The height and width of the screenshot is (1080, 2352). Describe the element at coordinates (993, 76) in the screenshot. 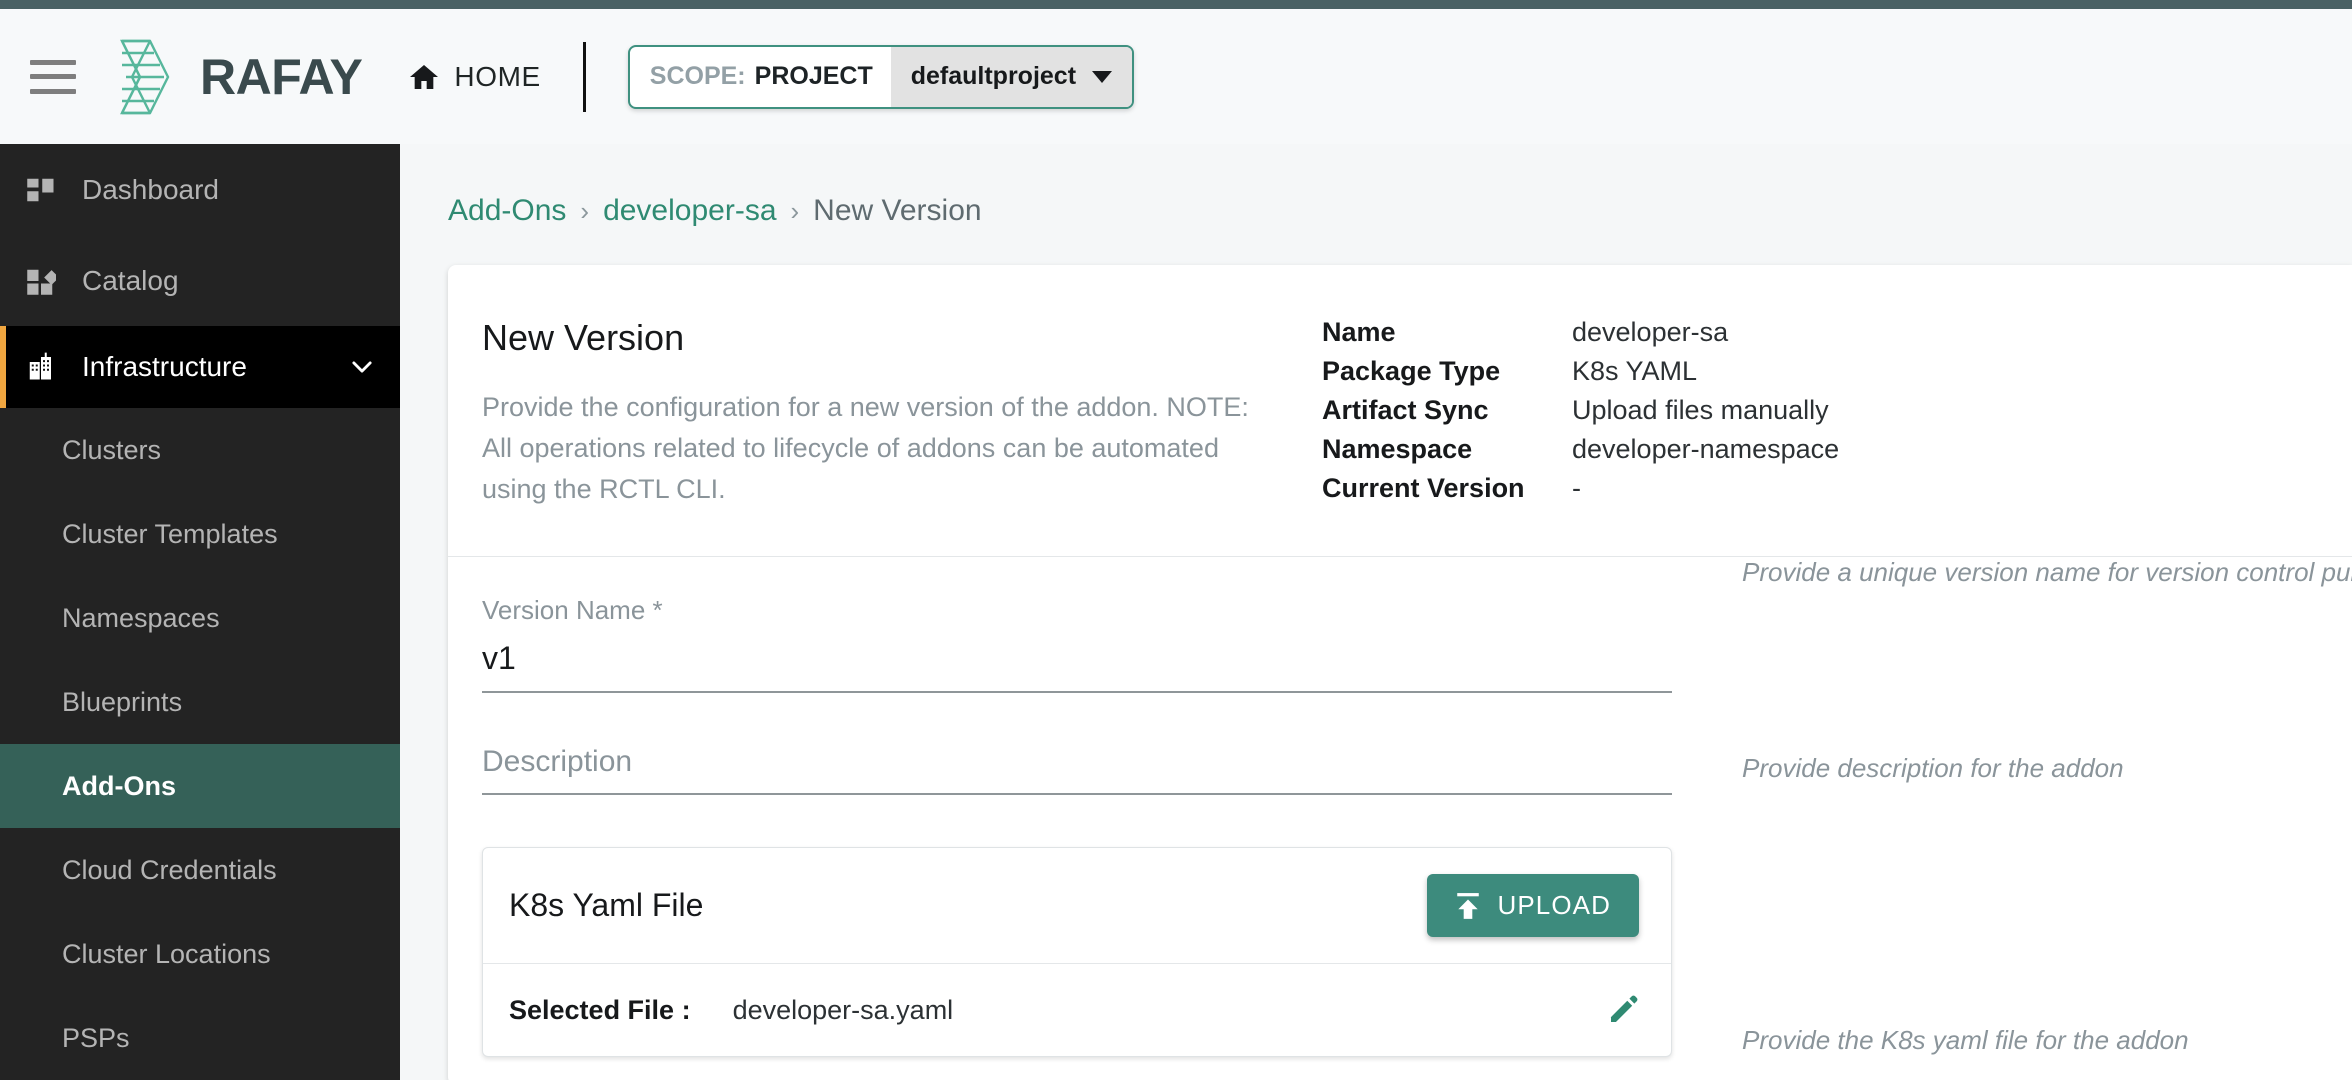

I see `scope-project-name: defaultproject` at that location.